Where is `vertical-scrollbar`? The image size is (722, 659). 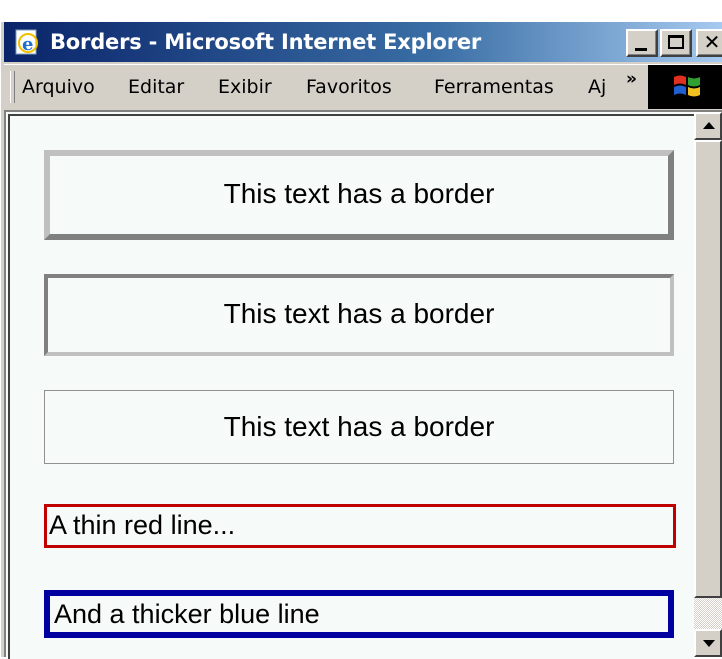 vertical-scrollbar is located at coordinates (708, 384).